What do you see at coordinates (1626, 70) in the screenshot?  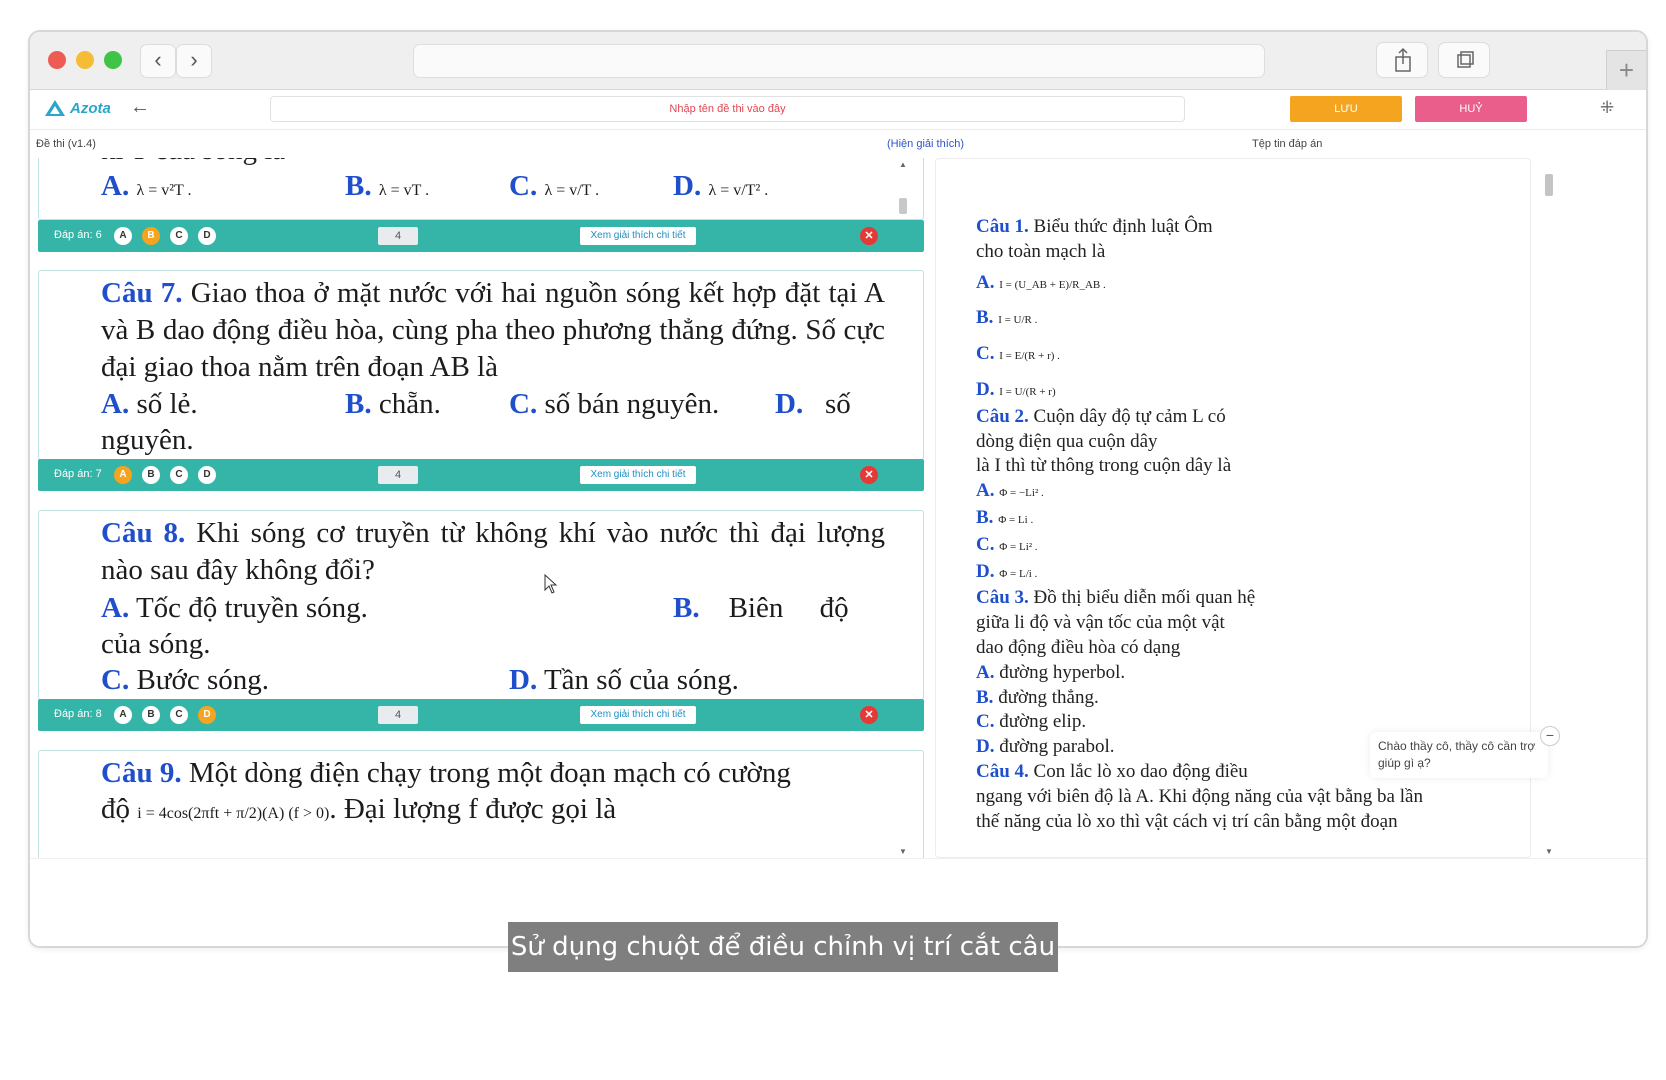 I see `new-tab-button: +` at bounding box center [1626, 70].